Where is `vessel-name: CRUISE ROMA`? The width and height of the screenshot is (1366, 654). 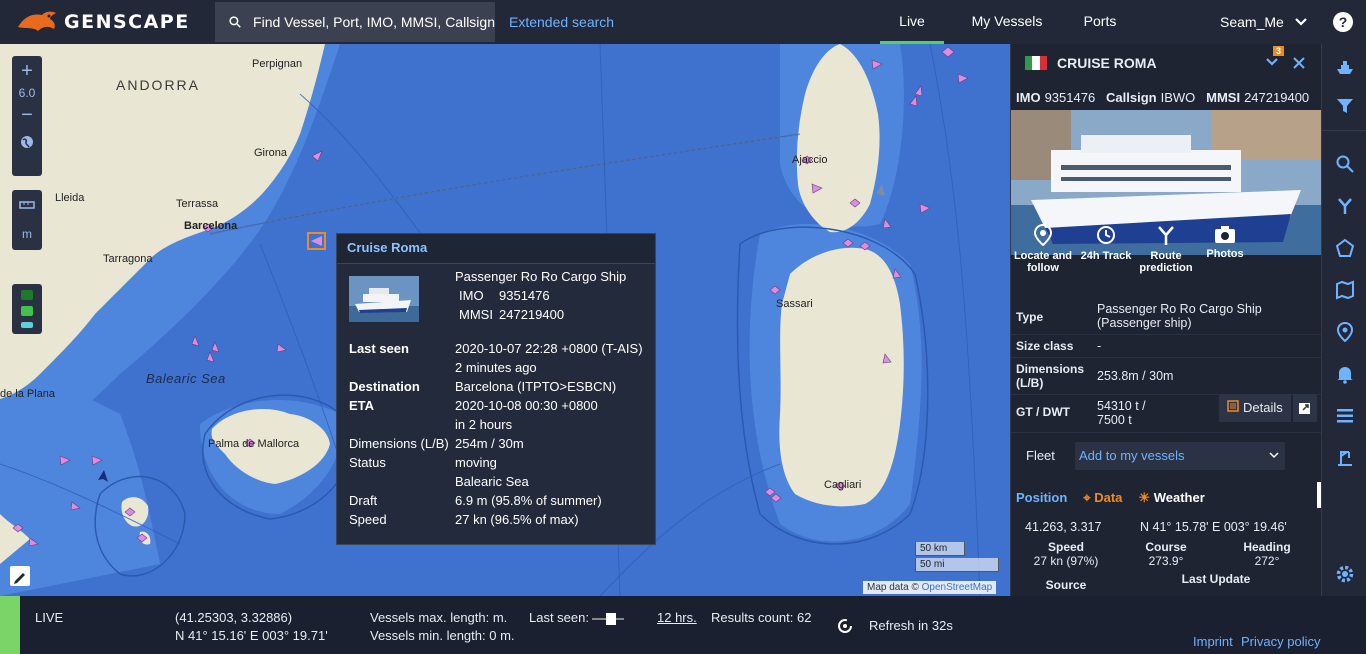 vessel-name: CRUISE ROMA is located at coordinates (1107, 63).